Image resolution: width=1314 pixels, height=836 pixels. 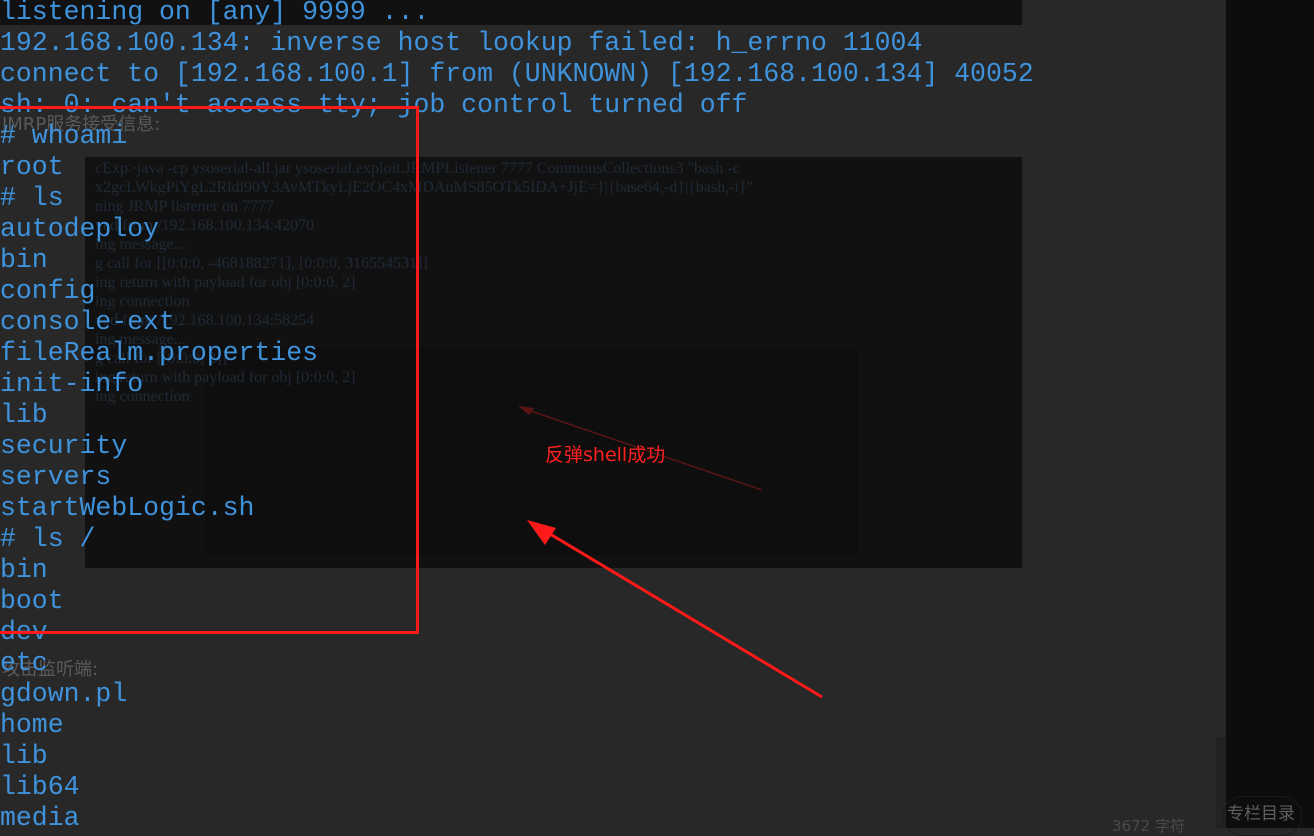 I want to click on red-arrow-head, so click(x=541, y=532).